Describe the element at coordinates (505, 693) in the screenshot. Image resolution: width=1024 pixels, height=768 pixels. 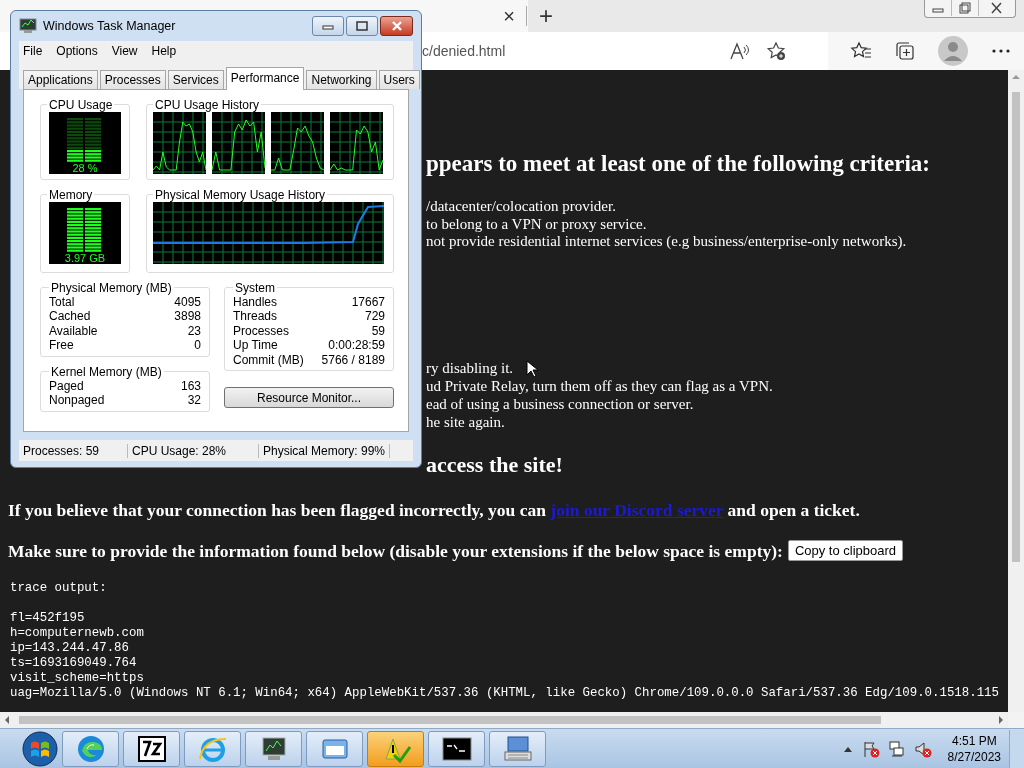
I see `trace-line: uag=Mozilla/5.0 (Windows NT 6.1; Win64; x64) AppleWebKit/537.36 (KHTML, like Gecko) Chrome/109.0.0.0 Safari/537.36 Edg/109.0.1518.115` at that location.